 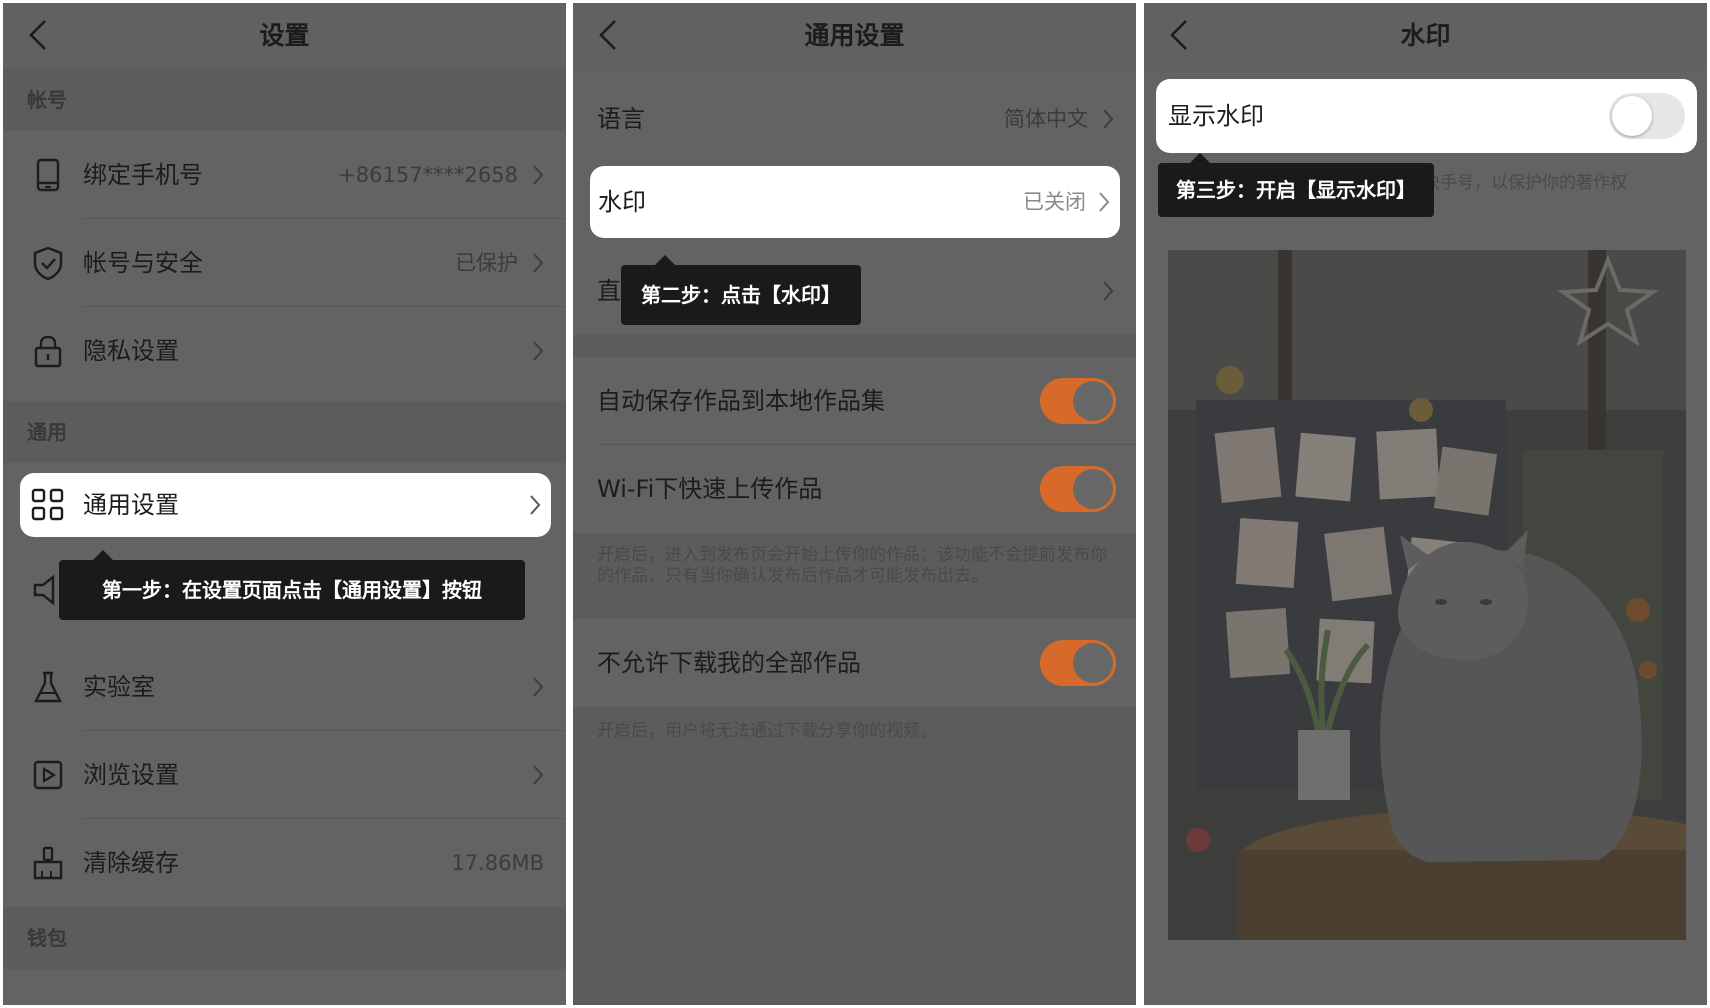 What do you see at coordinates (1078, 663) in the screenshot?
I see `no-download-toggle` at bounding box center [1078, 663].